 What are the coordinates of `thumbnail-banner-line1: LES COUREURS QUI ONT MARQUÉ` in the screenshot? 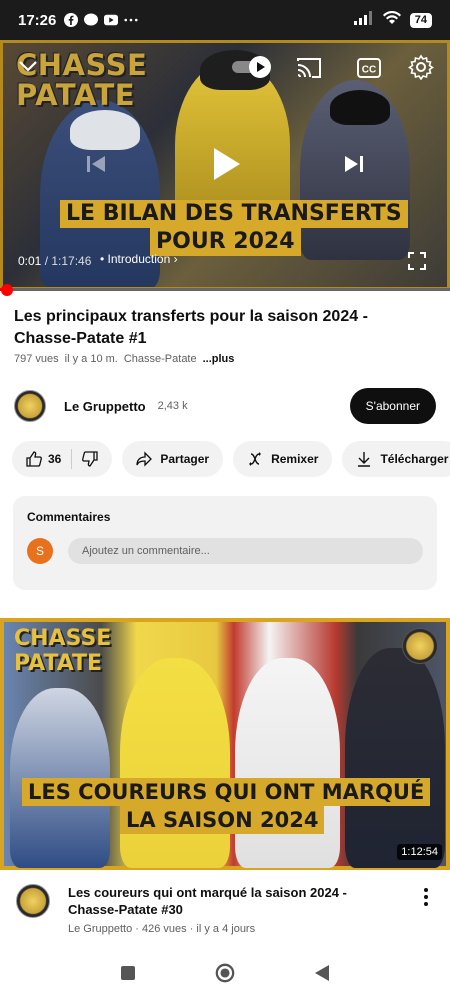 It's located at (226, 792).